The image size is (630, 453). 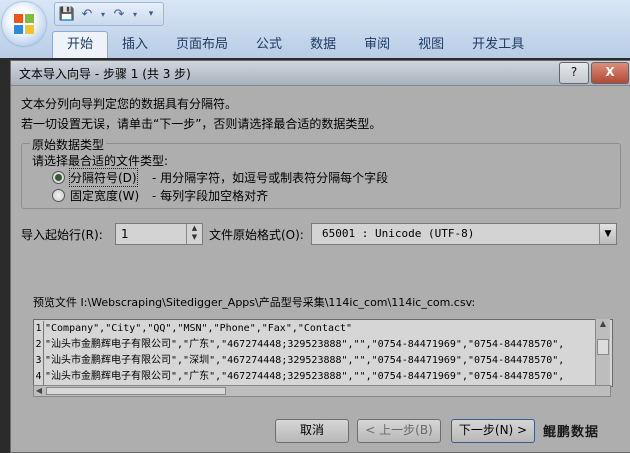 I want to click on scroll-up-icon: ▲, so click(x=603, y=324).